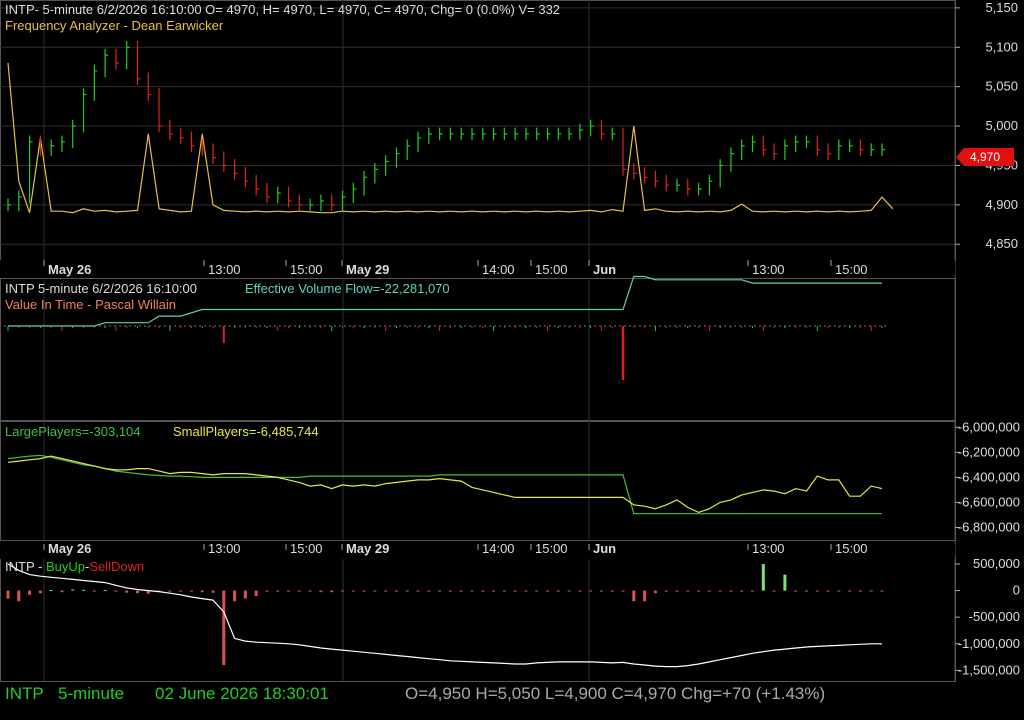  I want to click on players-tick-label: -6,600,000, so click(989, 501).